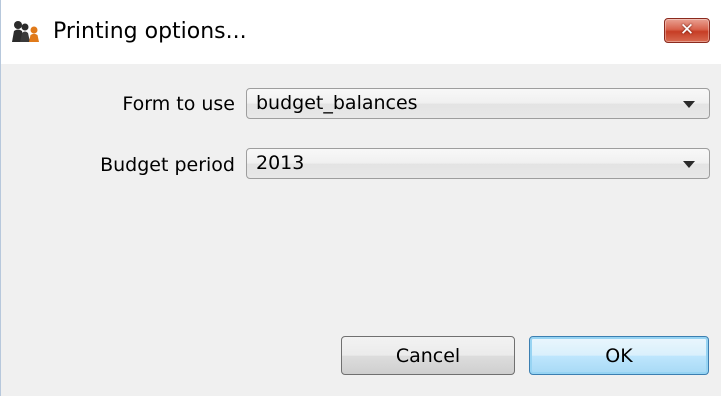  I want to click on budget-period-label: Budget period, so click(167, 165).